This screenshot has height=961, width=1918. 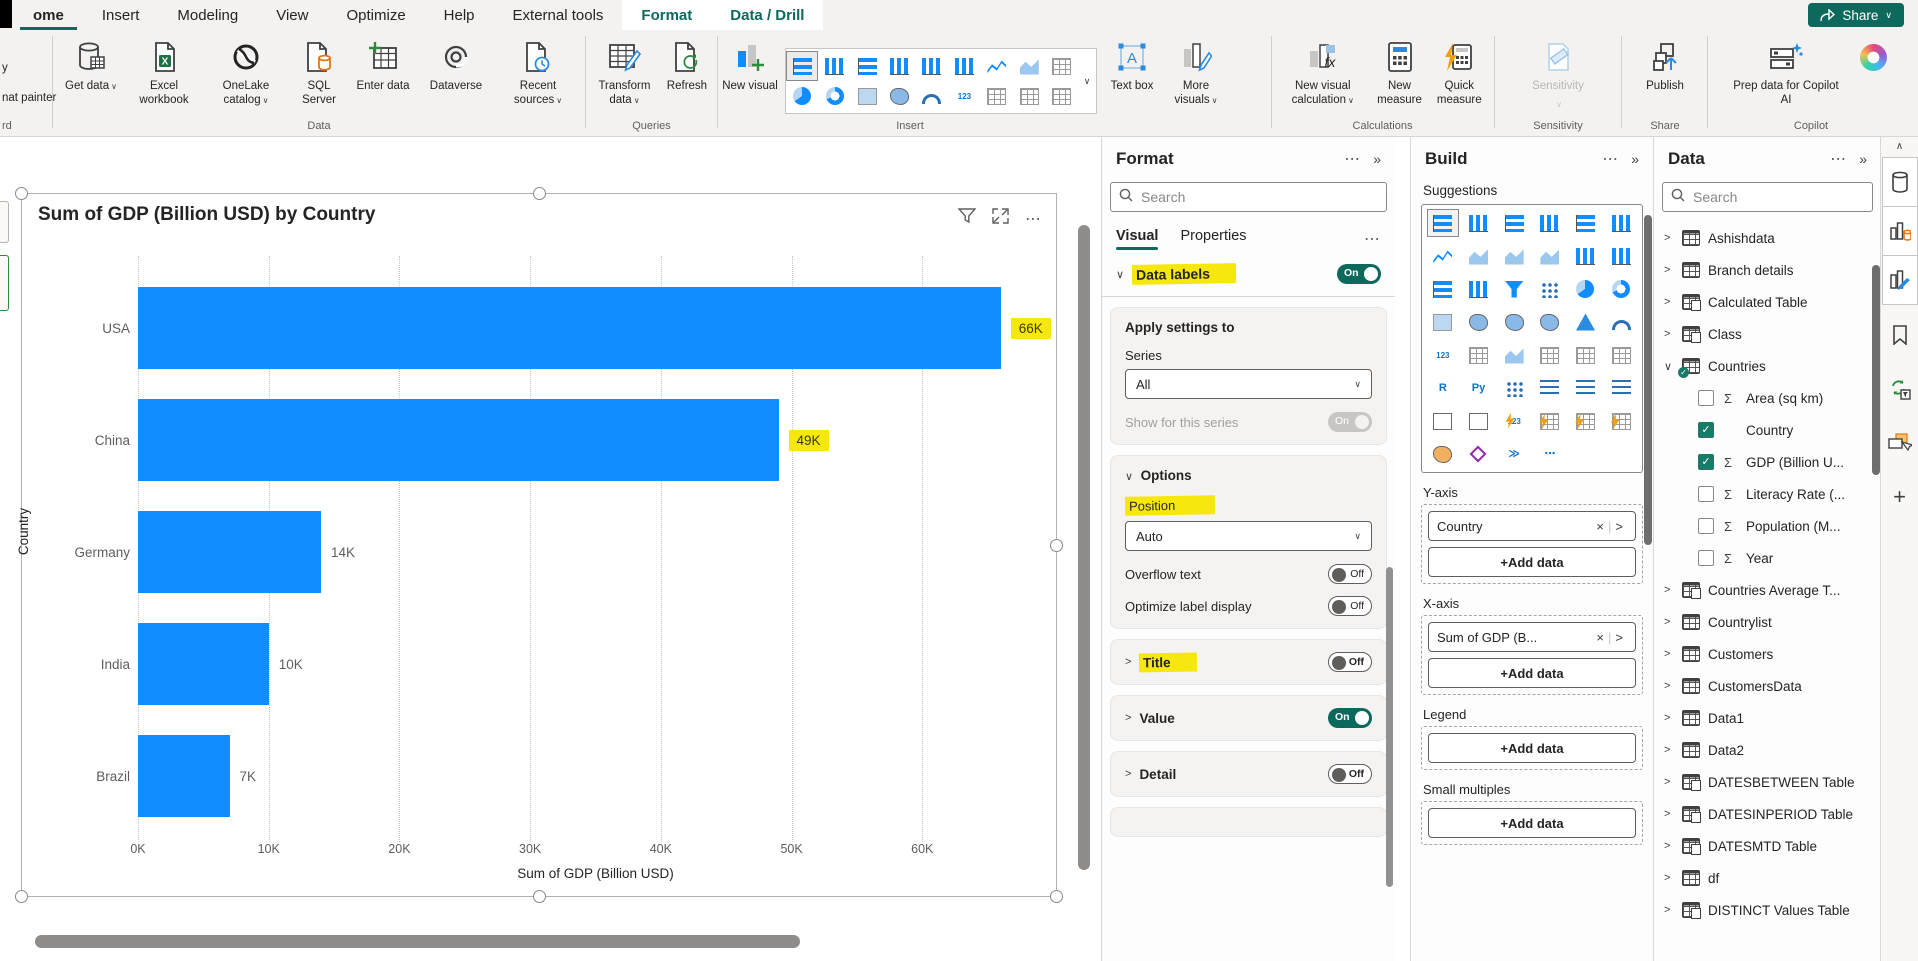 I want to click on text-box-button: A Text box, so click(x=1132, y=67).